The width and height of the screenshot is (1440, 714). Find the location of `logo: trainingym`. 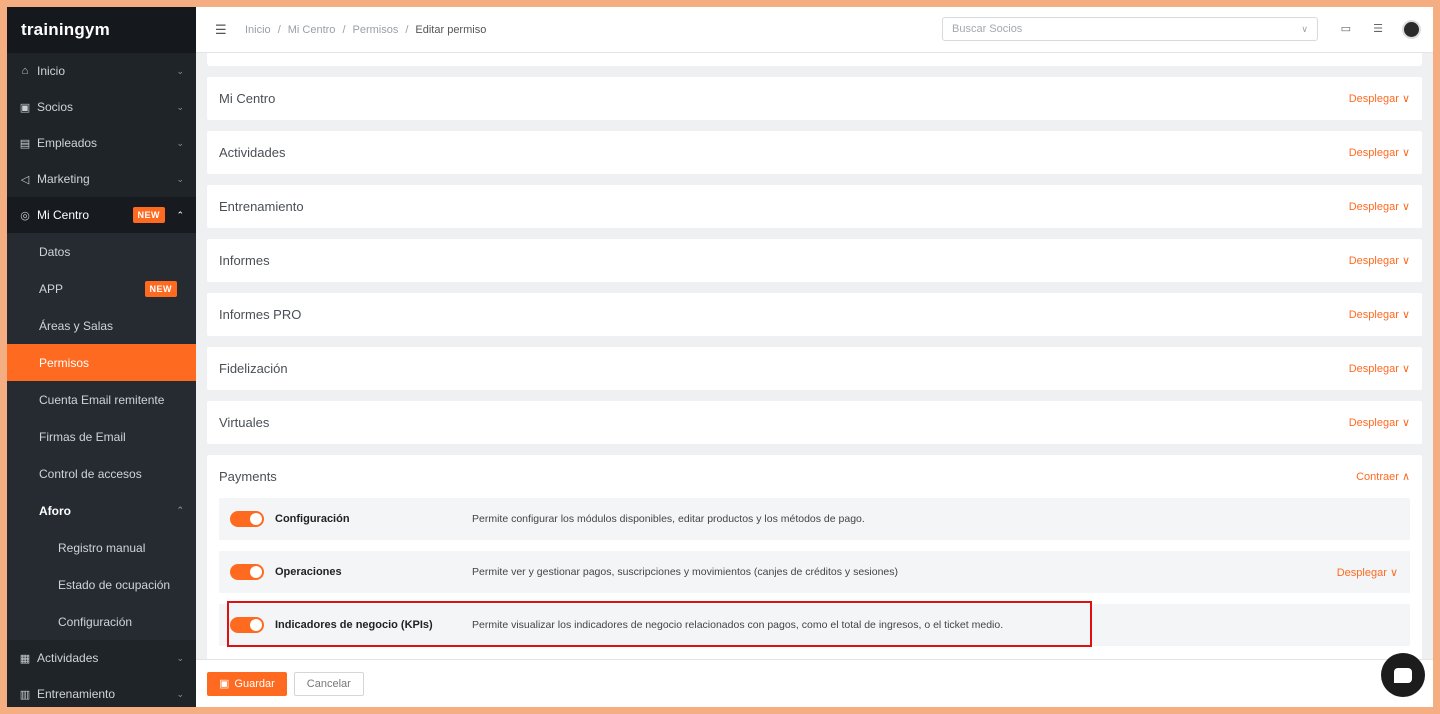

logo: trainingym is located at coordinates (101, 30).